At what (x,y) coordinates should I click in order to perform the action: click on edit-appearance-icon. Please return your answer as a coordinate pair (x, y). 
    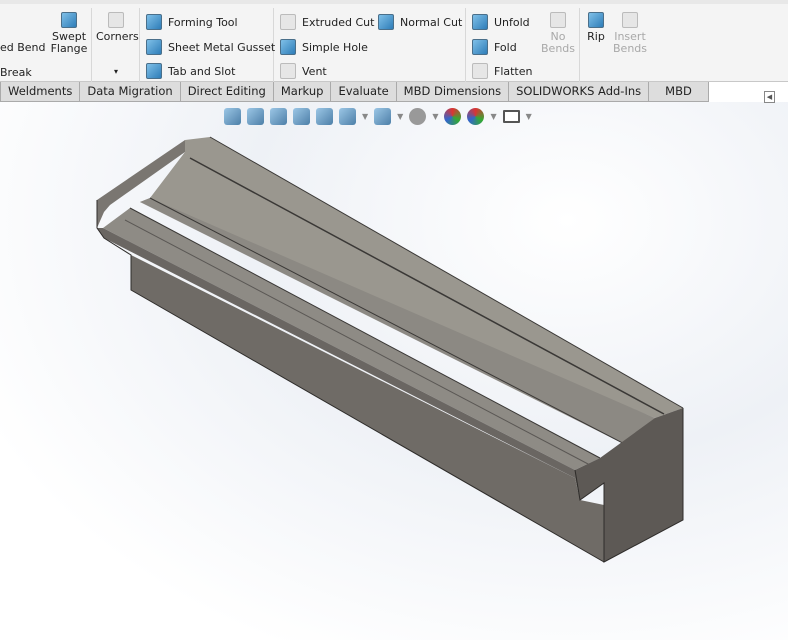
    Looking at the image, I should click on (453, 116).